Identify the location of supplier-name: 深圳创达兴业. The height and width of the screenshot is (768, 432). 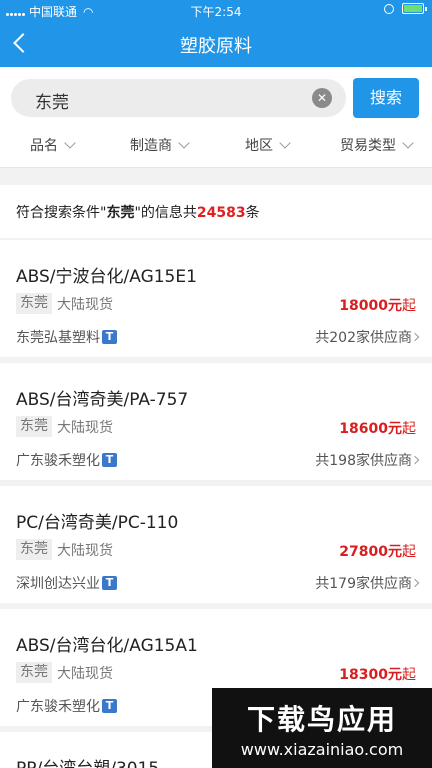
(58, 584).